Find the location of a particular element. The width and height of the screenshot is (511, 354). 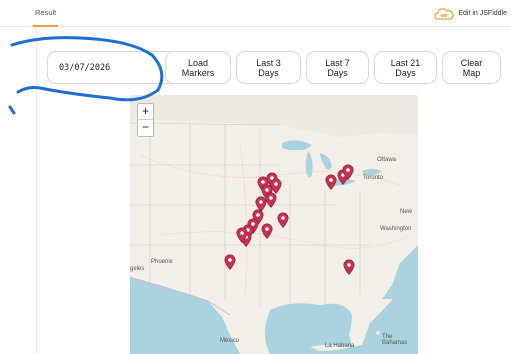

jsfiddle-header: Result Edit in JSFiddle is located at coordinates (255, 13).